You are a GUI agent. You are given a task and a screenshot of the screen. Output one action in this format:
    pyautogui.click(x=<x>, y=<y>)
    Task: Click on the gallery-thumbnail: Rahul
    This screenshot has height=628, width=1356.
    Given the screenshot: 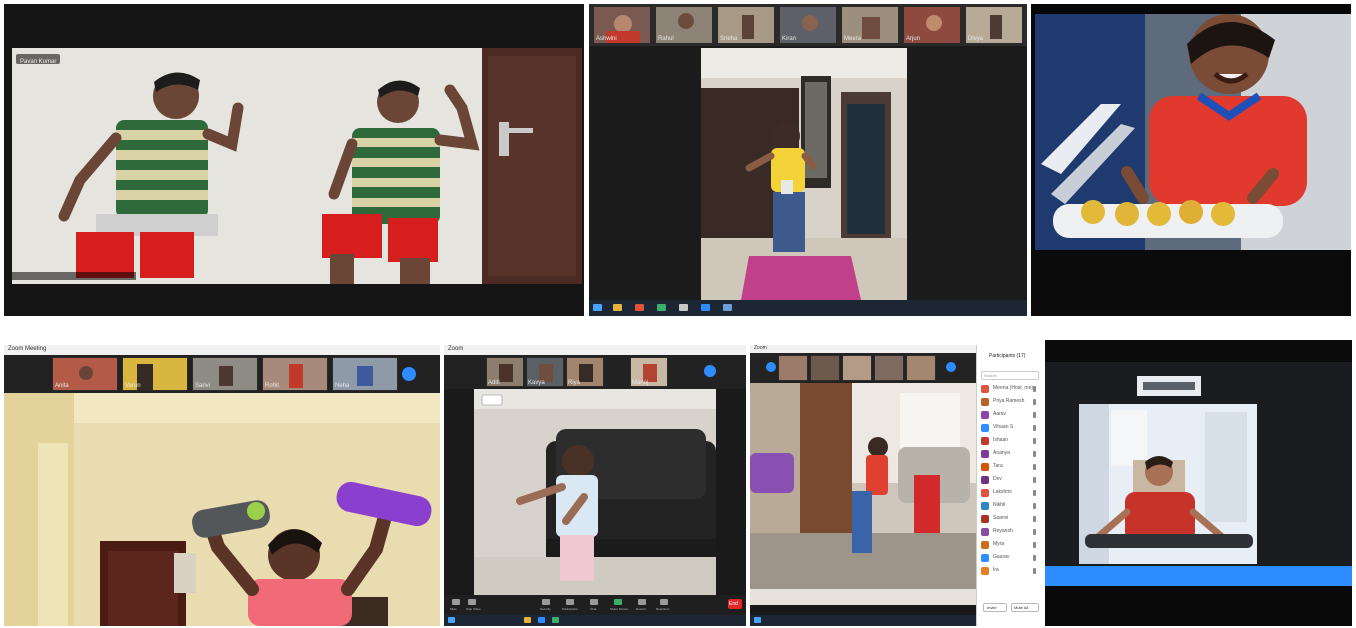 What is the action you would take?
    pyautogui.click(x=684, y=25)
    